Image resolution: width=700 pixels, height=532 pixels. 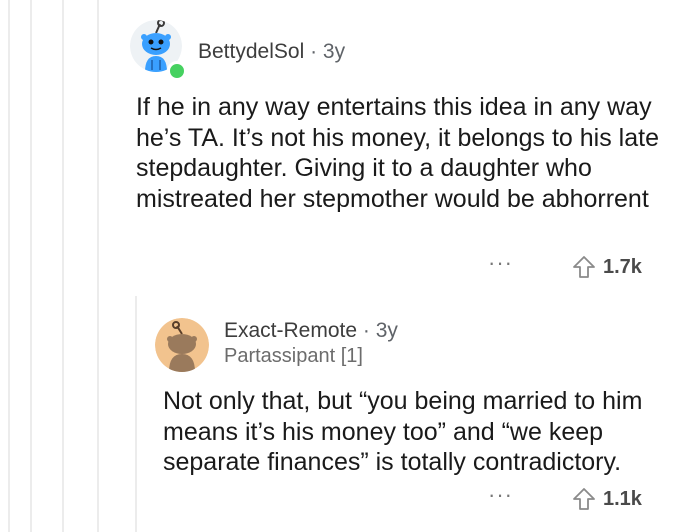 I want to click on upvote-control: 1.1k, so click(x=606, y=499).